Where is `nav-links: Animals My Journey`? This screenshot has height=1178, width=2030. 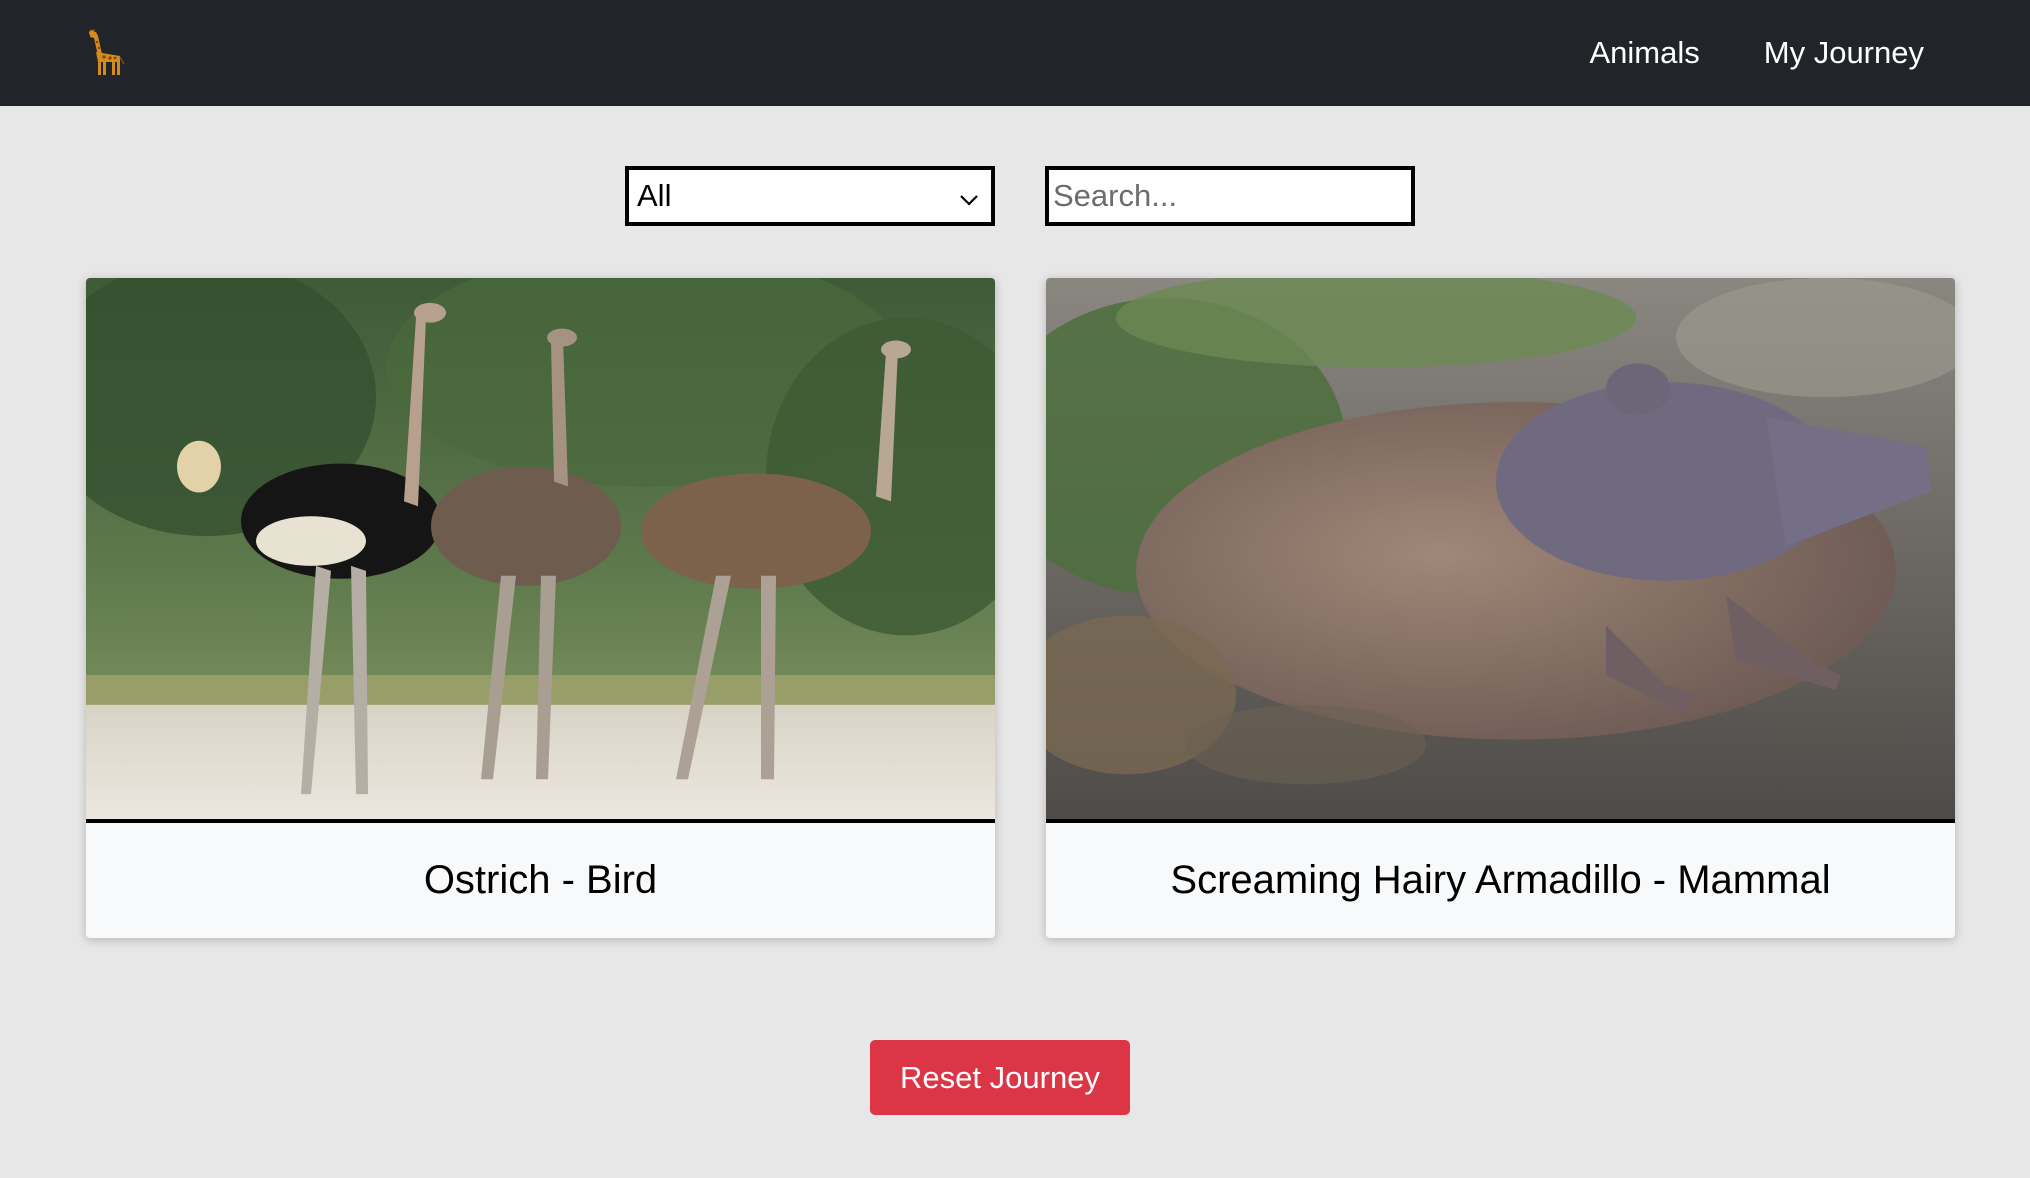 nav-links: Animals My Journey is located at coordinates (1757, 53).